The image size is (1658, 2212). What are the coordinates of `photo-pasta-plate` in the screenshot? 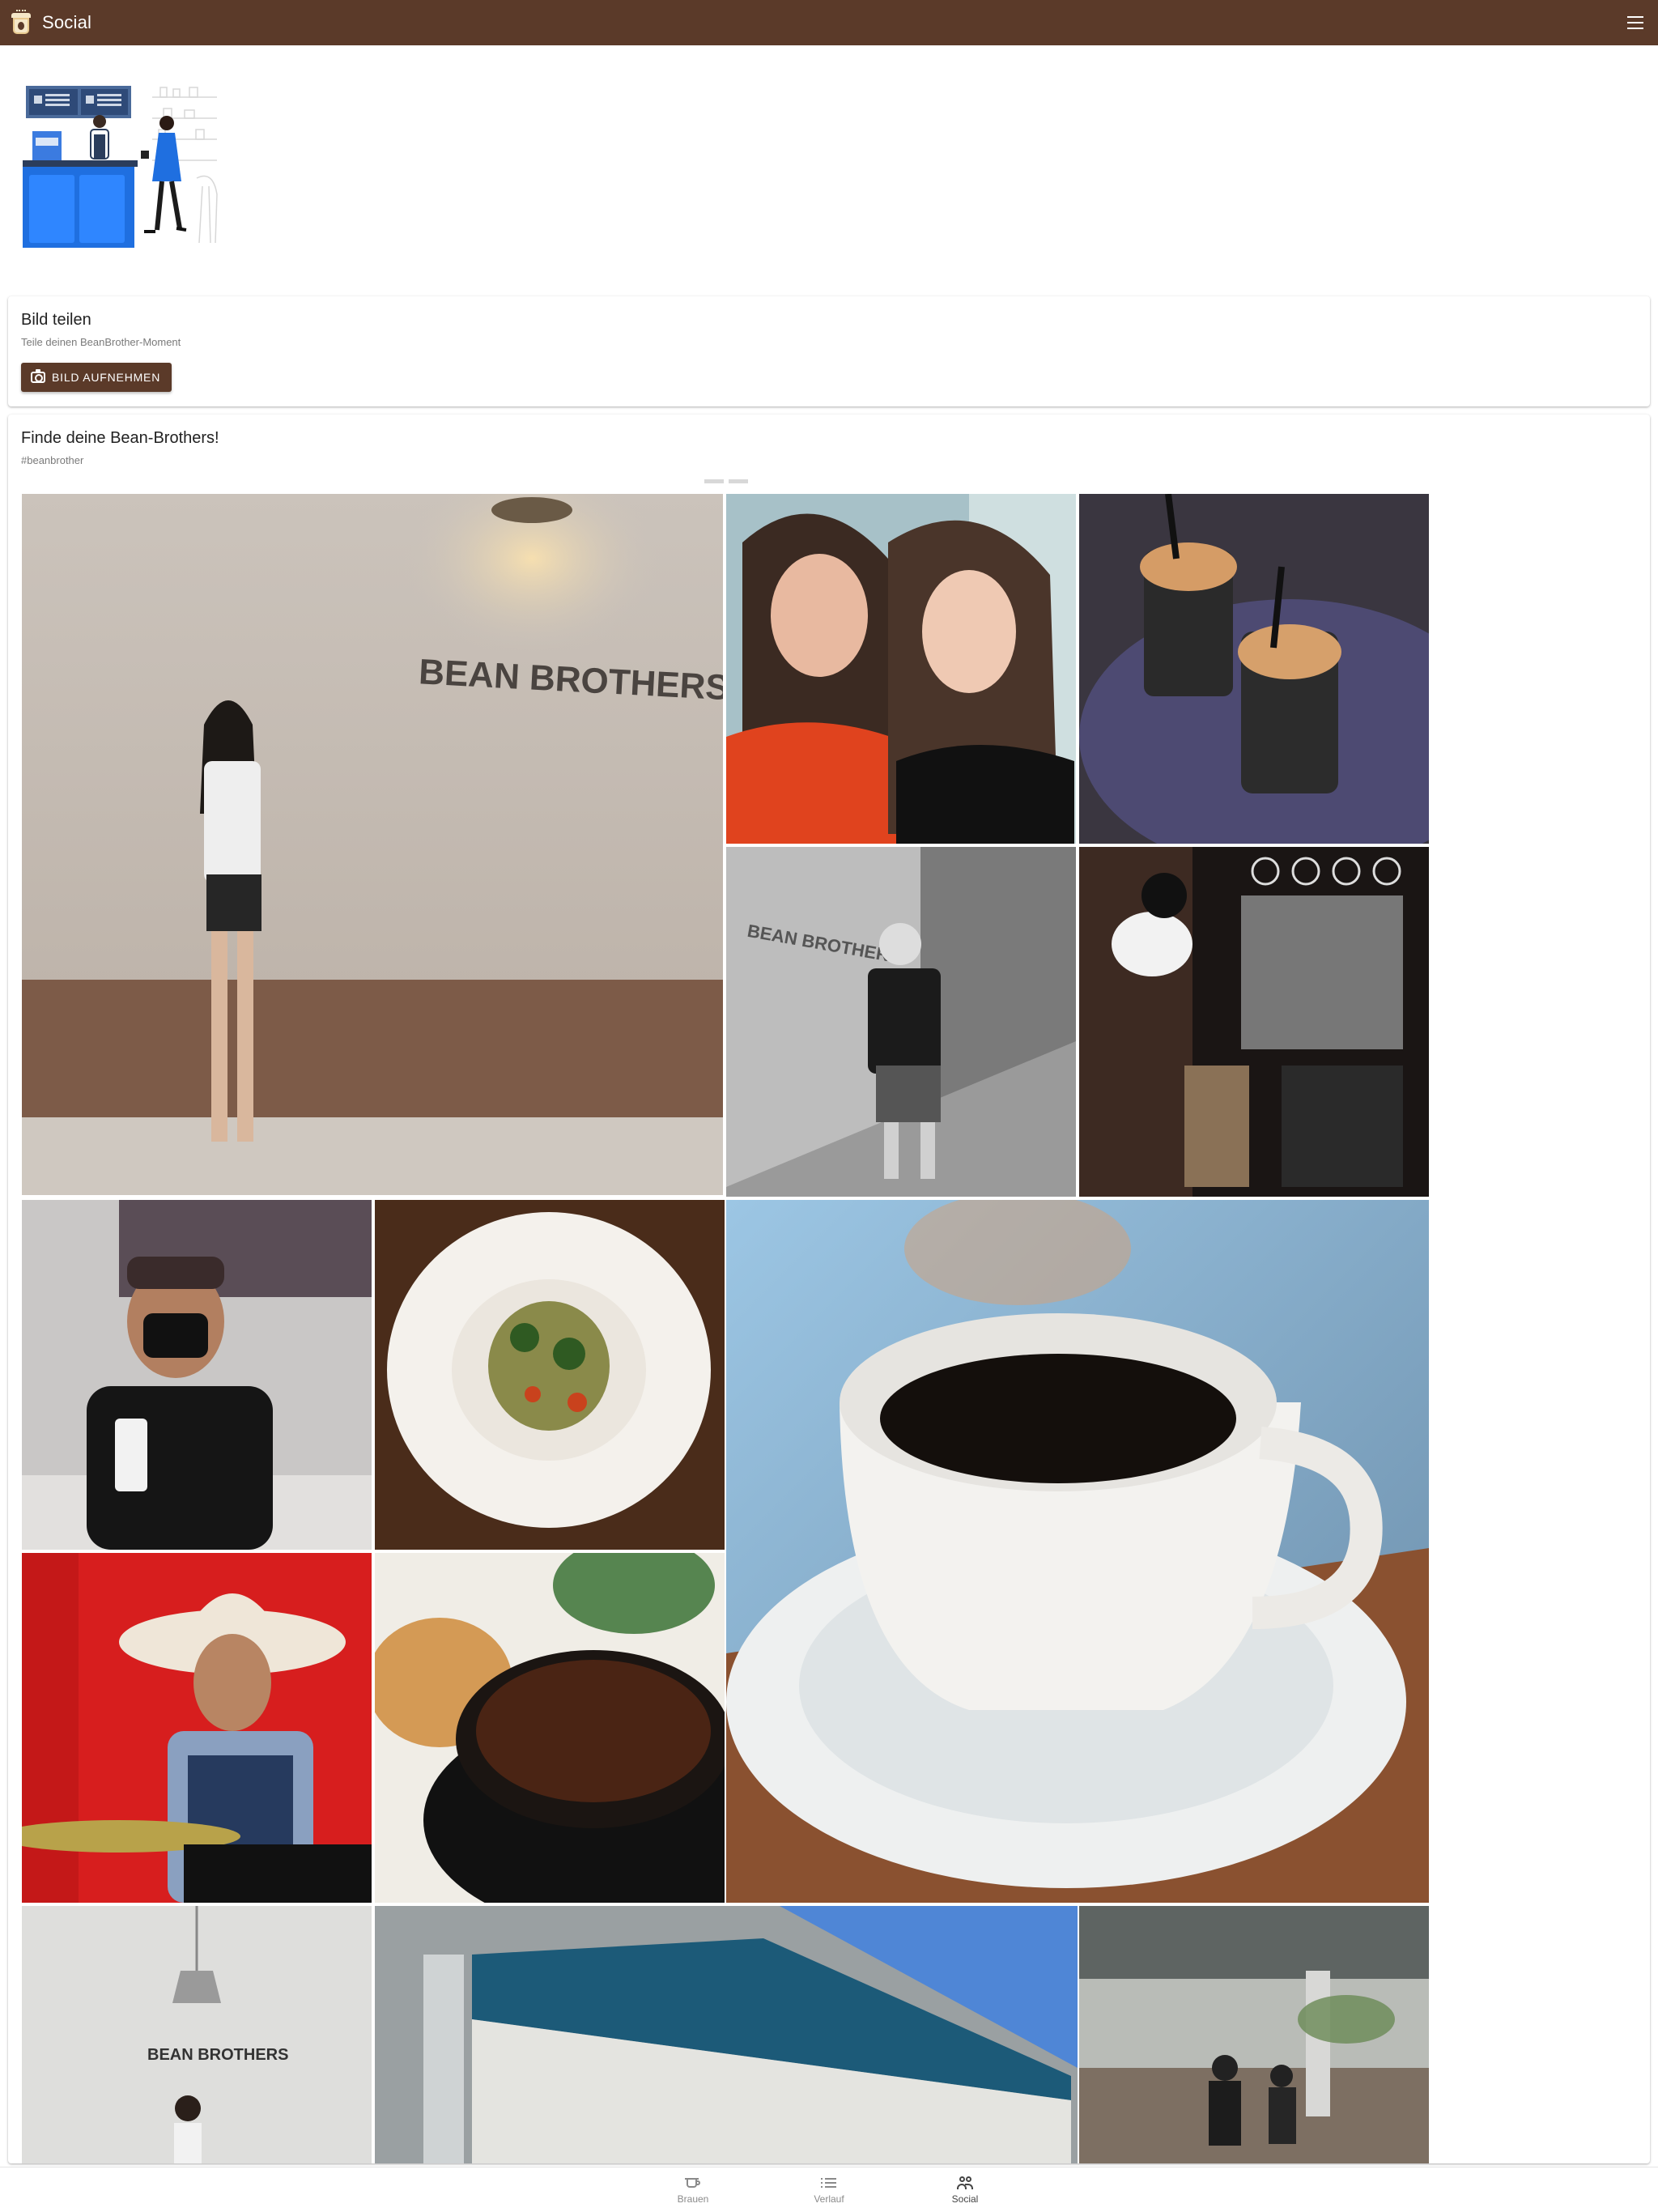 It's located at (550, 1375).